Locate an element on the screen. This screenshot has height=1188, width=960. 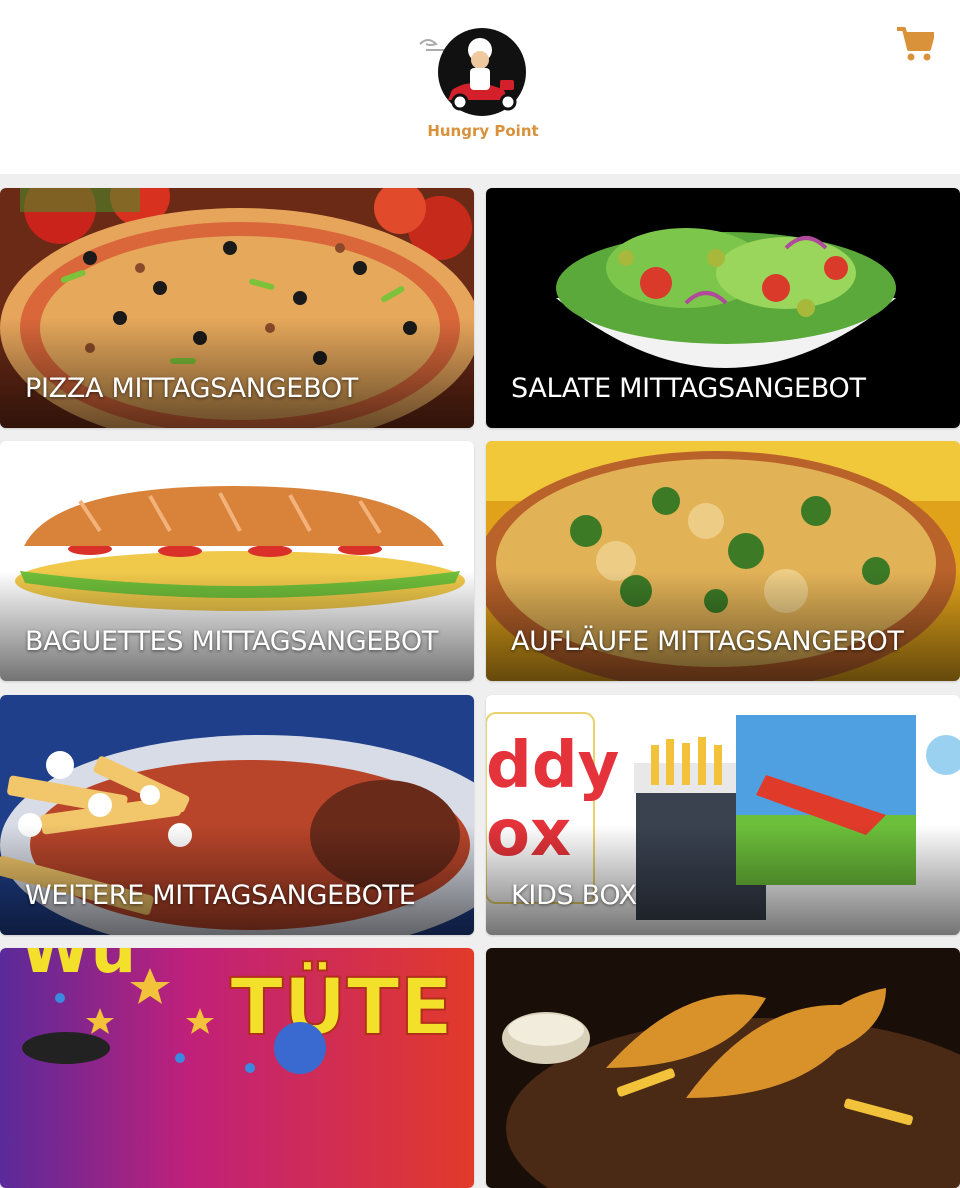
cart-button is located at coordinates (915, 44).